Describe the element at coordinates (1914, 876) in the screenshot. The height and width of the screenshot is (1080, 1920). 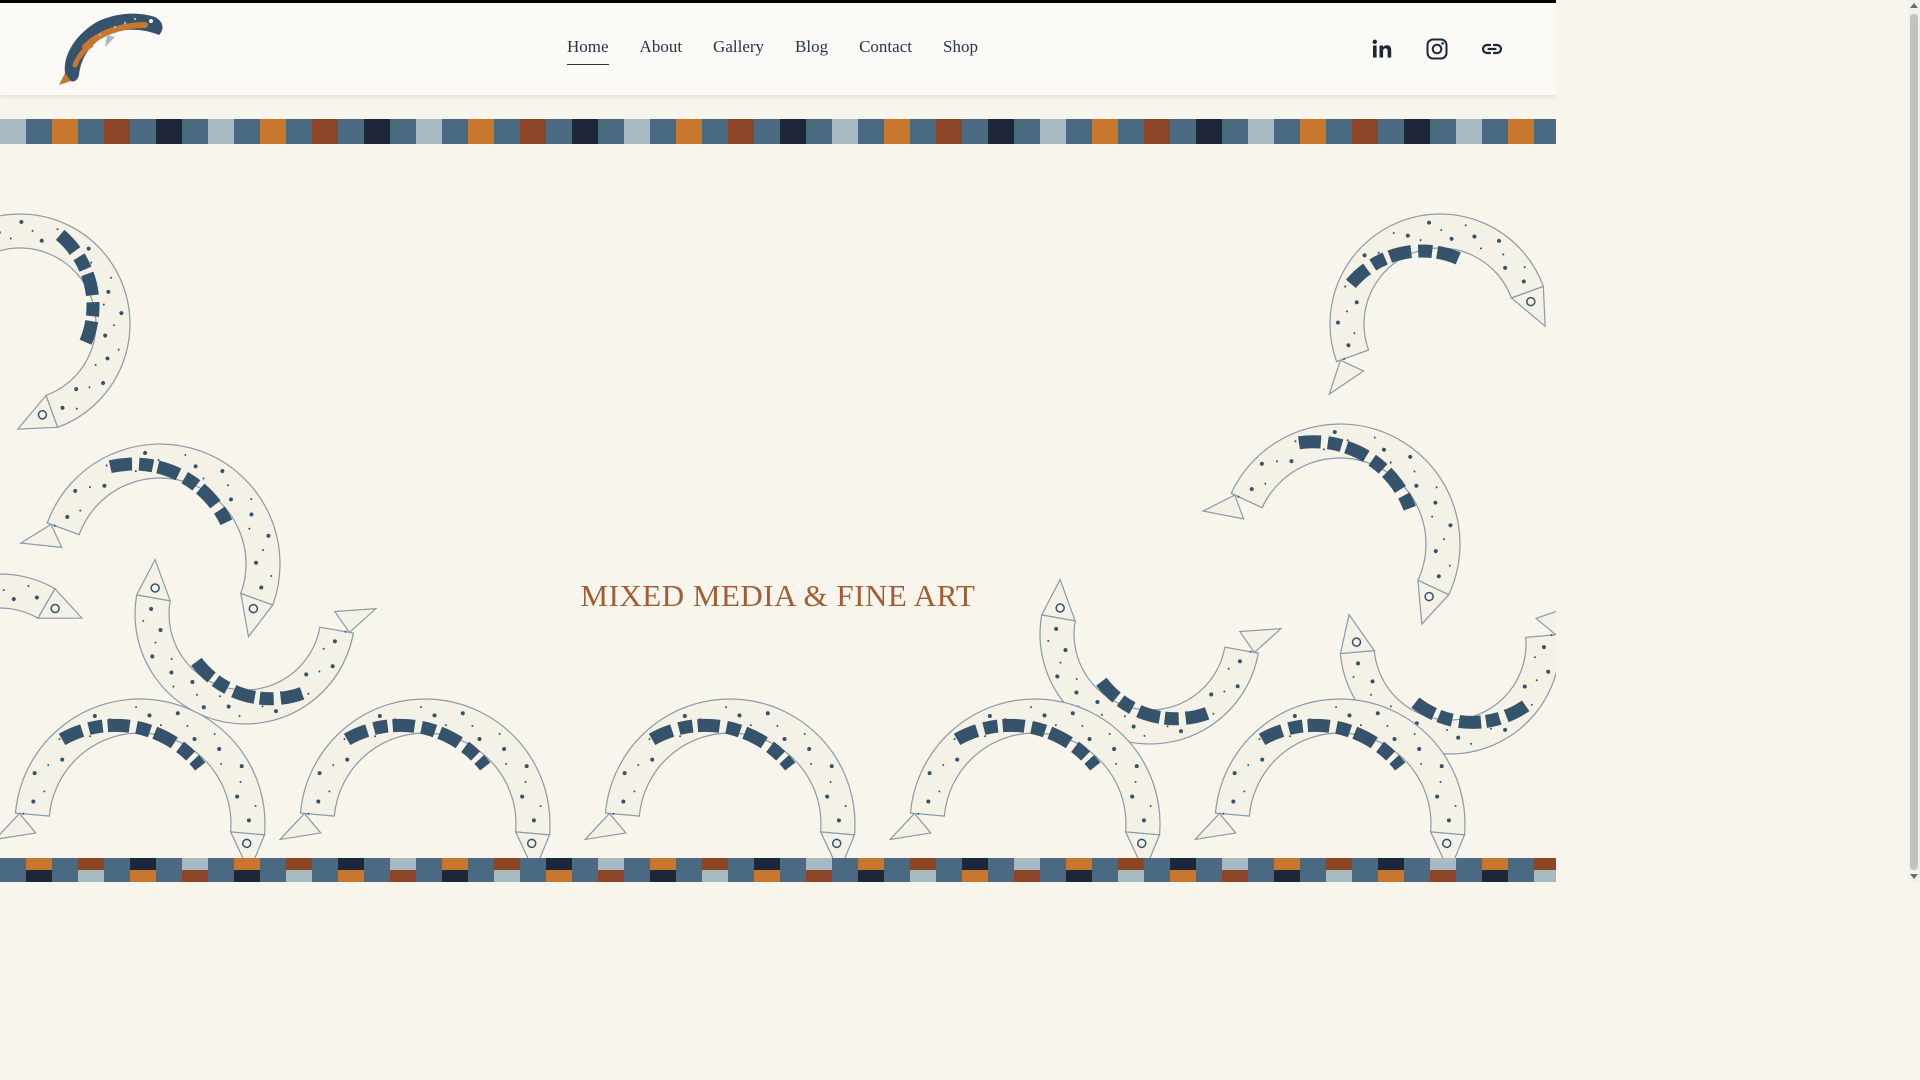
I see `scroll-down-arrow-icon` at that location.